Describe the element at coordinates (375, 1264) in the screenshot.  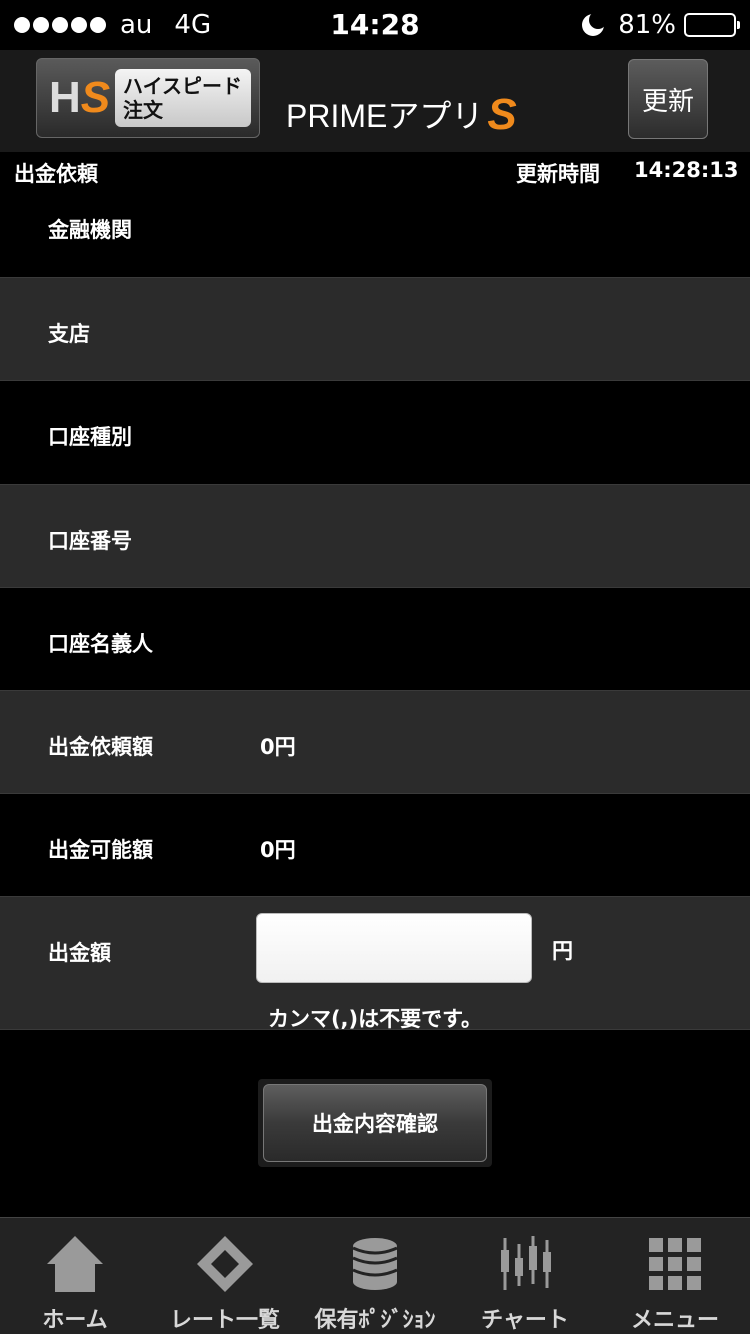
I see `positions-icon` at that location.